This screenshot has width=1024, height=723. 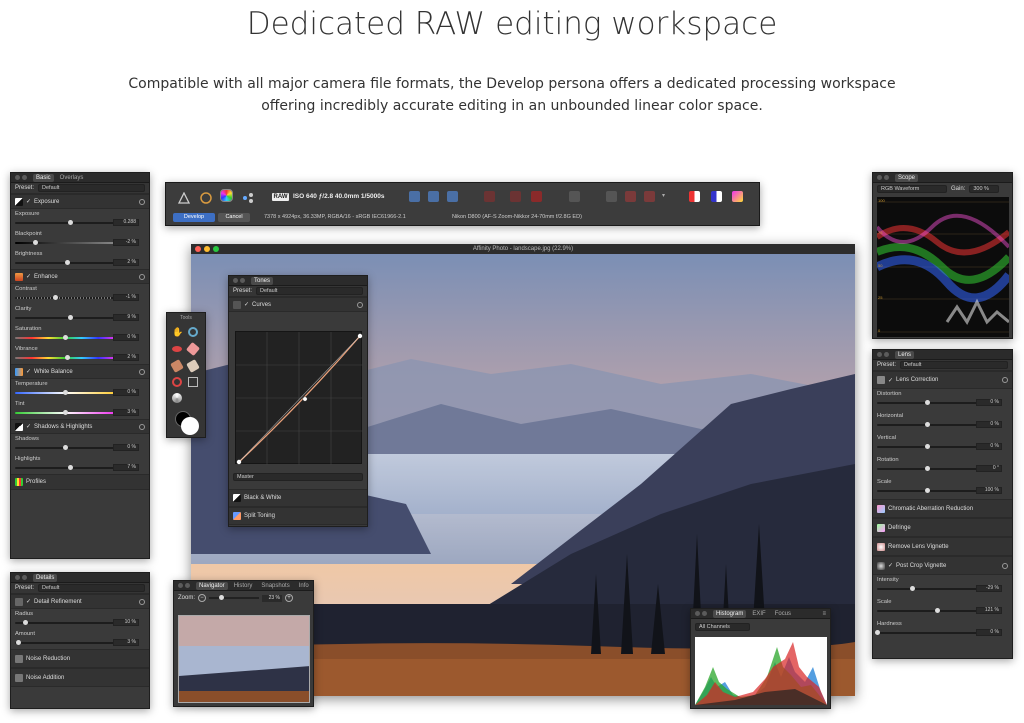 I want to click on section-noise-addition: Noise Addition, so click(x=45, y=678).